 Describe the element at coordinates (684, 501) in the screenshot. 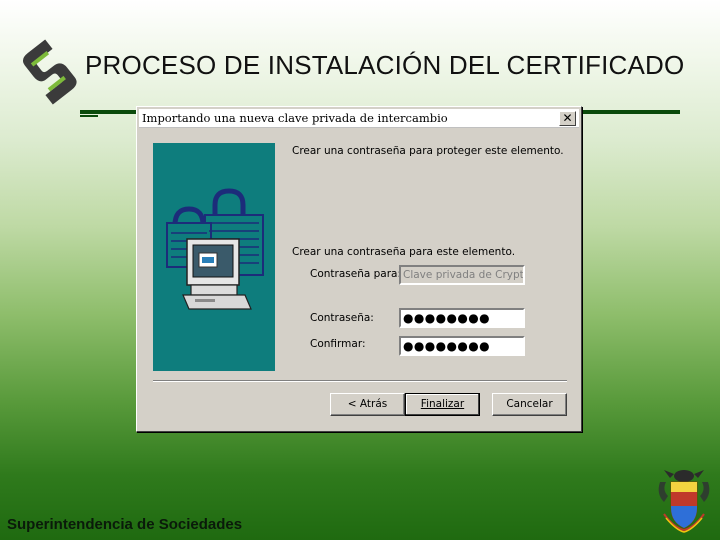

I see `coat-of-arms-icon` at that location.